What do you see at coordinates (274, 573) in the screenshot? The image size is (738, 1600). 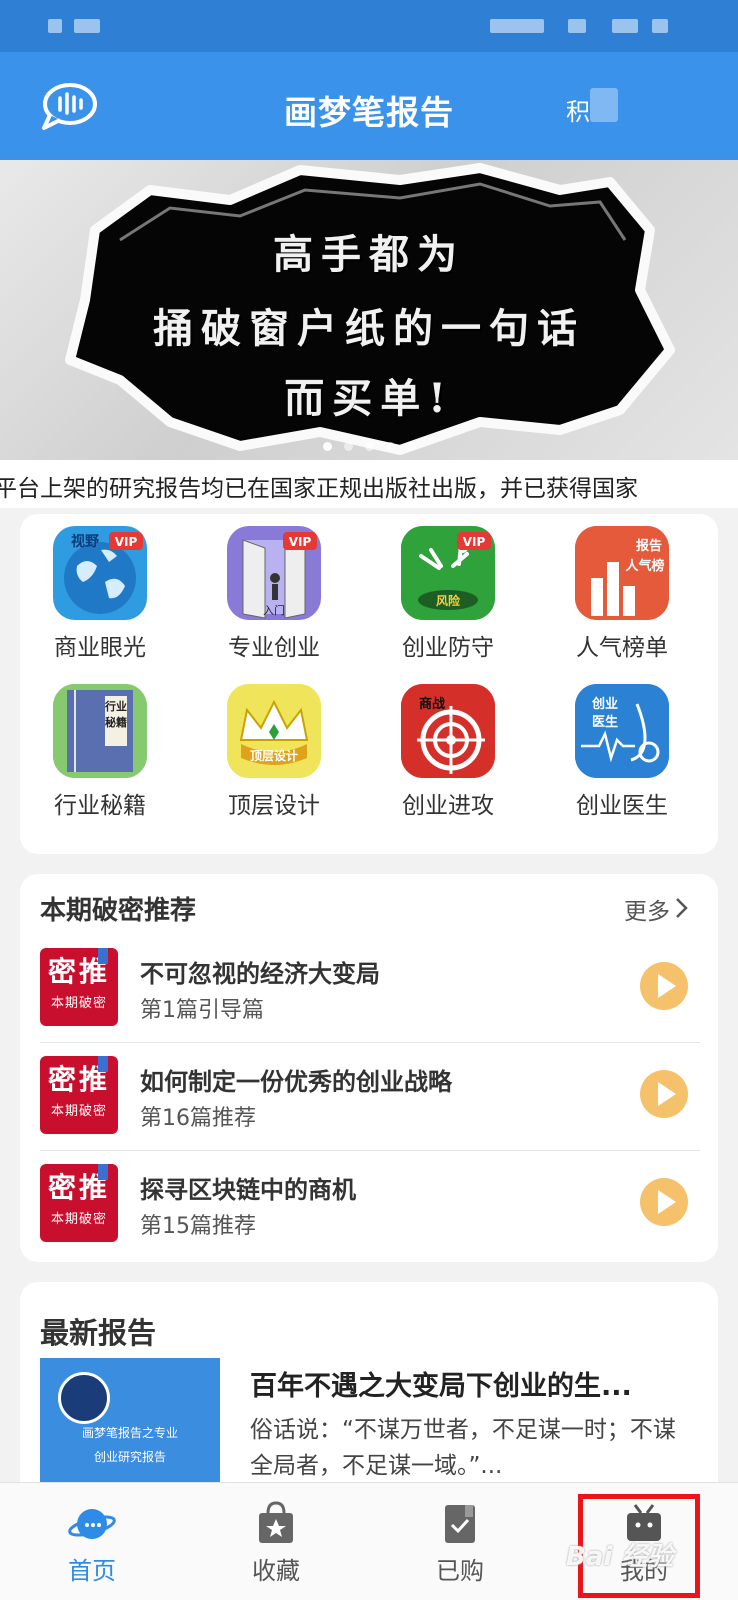 I see `door-vip-icon: VIP 入门` at bounding box center [274, 573].